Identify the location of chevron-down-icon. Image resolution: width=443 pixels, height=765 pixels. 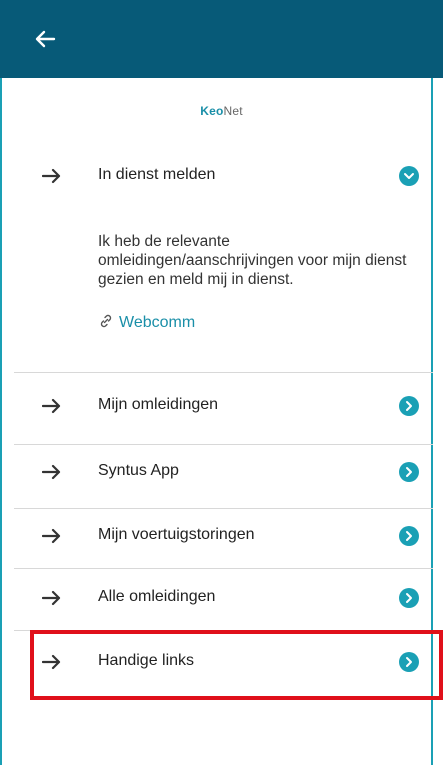
(409, 176).